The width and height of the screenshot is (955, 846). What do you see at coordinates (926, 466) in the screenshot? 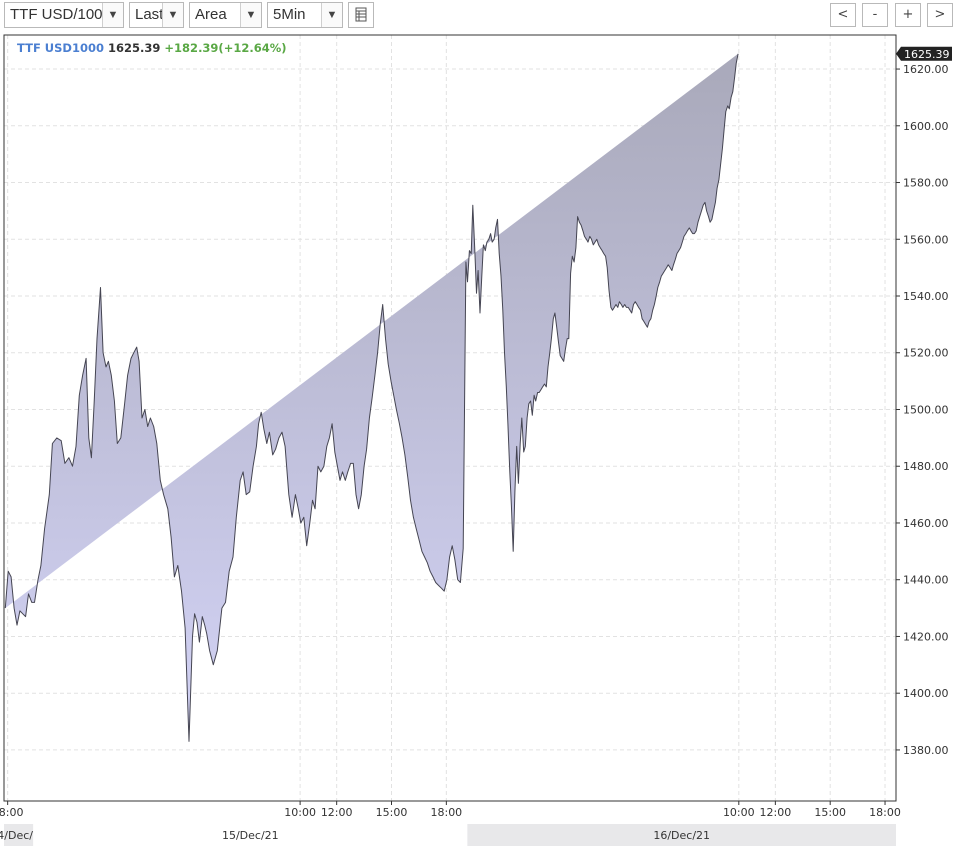
I see `y-tick-label: 1480.00` at bounding box center [926, 466].